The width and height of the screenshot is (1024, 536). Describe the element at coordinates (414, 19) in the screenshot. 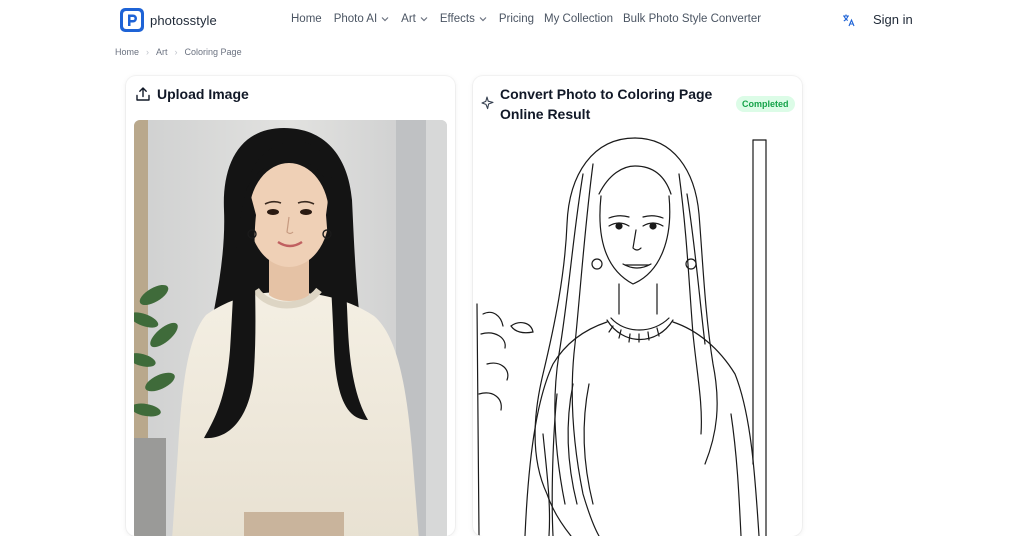

I see `nav-art: Art` at that location.